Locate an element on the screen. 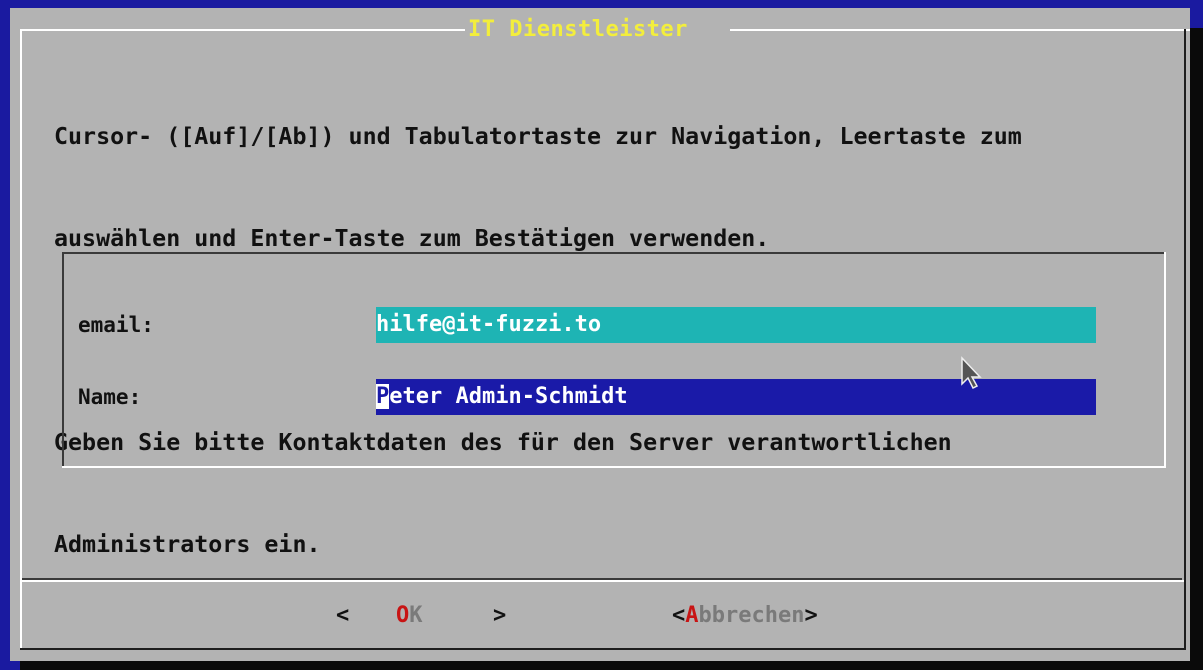 Image resolution: width=1203 pixels, height=670 pixels. cancel-label-rest: bbrechen is located at coordinates (751, 615).